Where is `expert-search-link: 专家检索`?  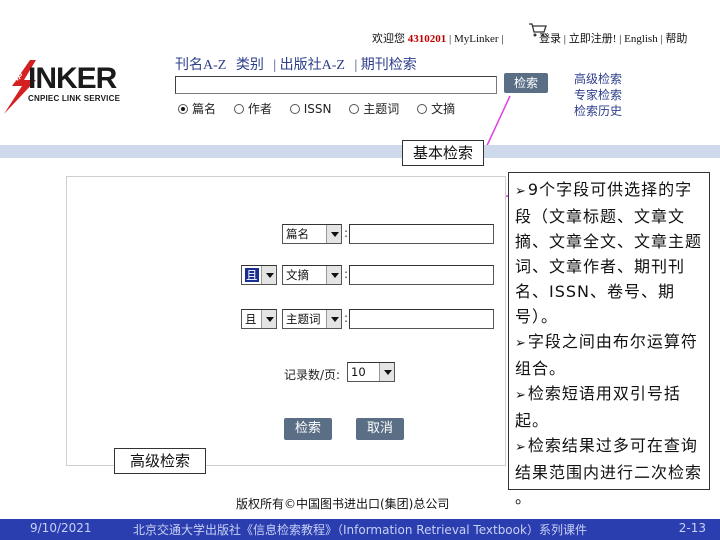
expert-search-link: 专家检索 is located at coordinates (598, 95).